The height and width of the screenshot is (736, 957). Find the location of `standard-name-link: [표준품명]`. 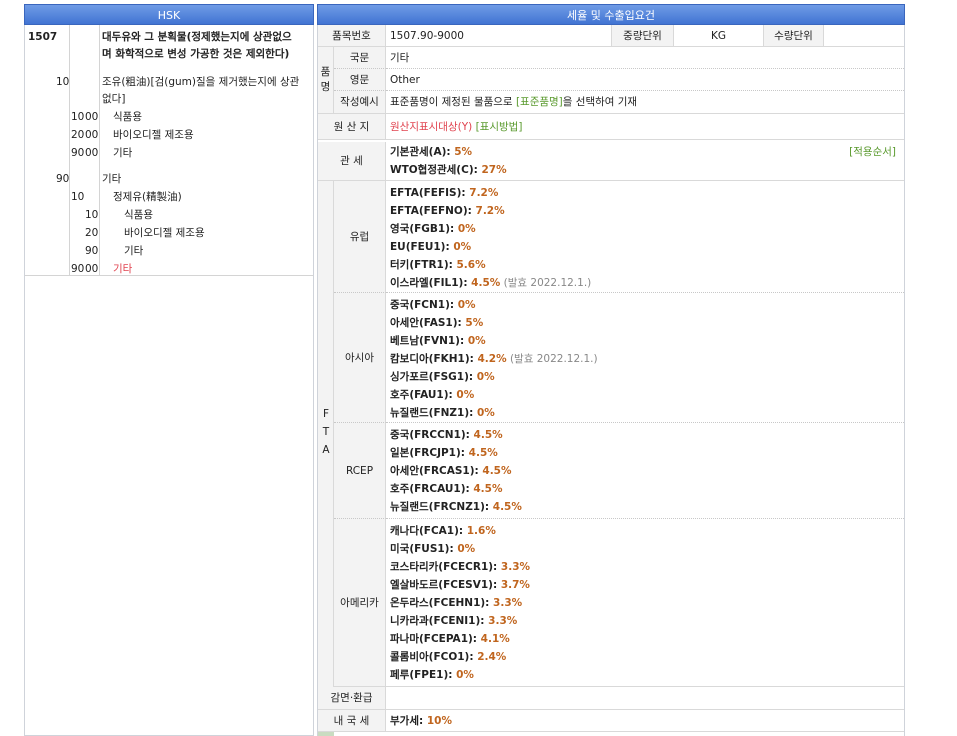

standard-name-link: [표준품명] is located at coordinates (539, 102).